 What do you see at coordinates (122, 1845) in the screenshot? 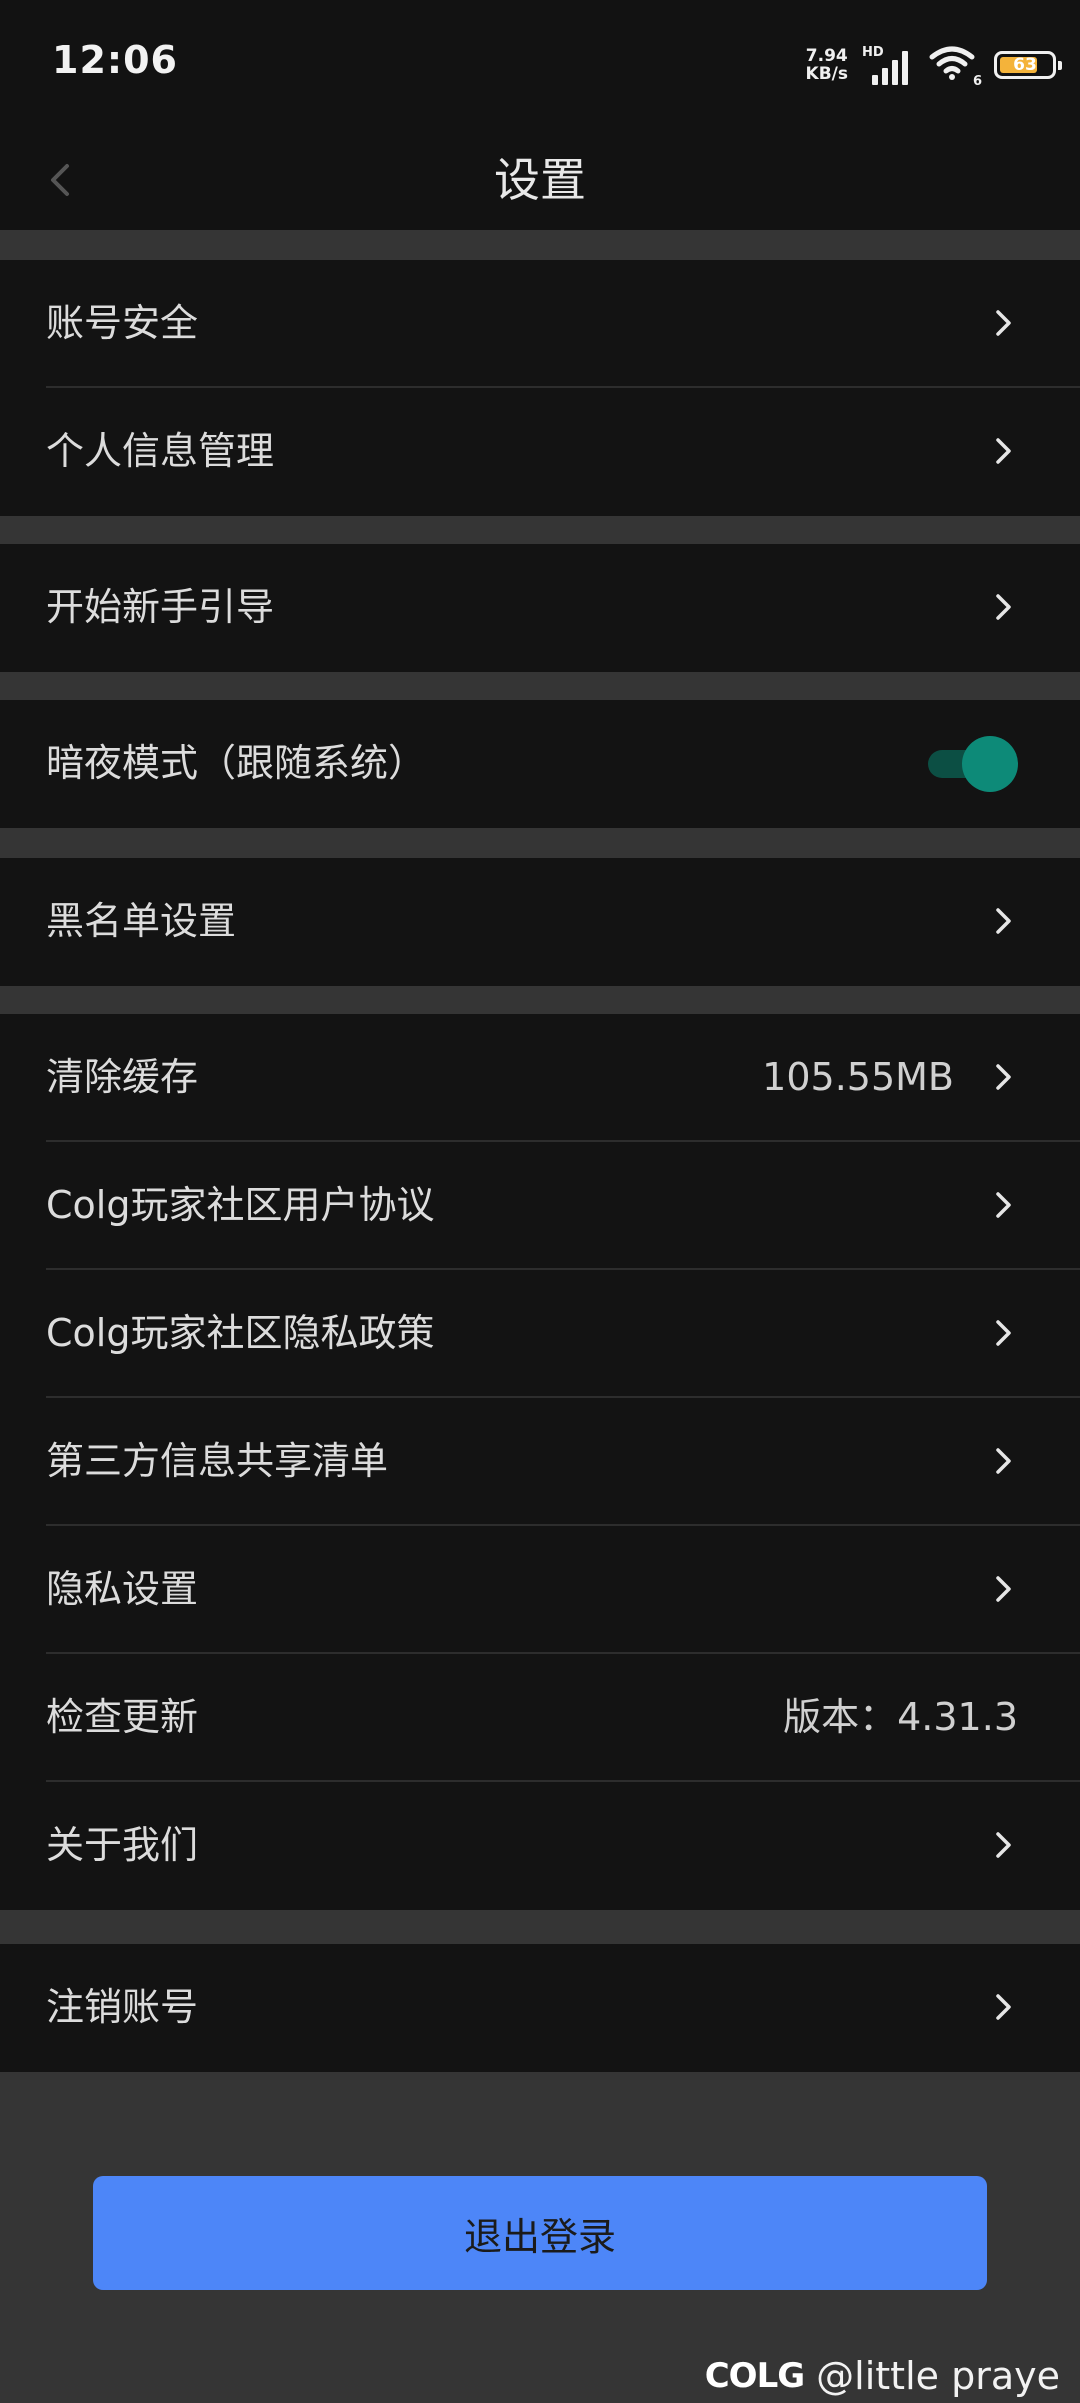
I see `about-us-label: 关于我们` at bounding box center [122, 1845].